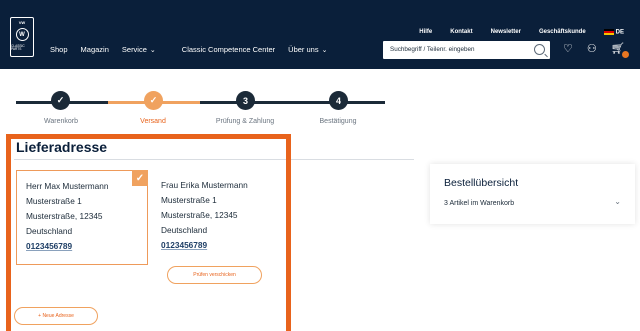  Describe the element at coordinates (303, 49) in the screenshot. I see `nav-item-ueber-uns-label: Über uns` at that location.